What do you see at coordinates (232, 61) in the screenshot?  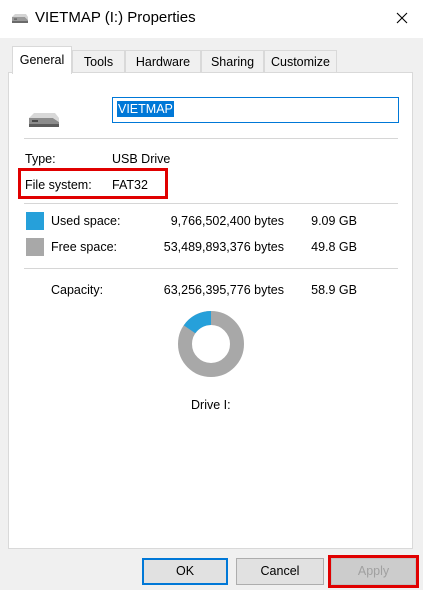 I see `tab-sharing: Sharing` at bounding box center [232, 61].